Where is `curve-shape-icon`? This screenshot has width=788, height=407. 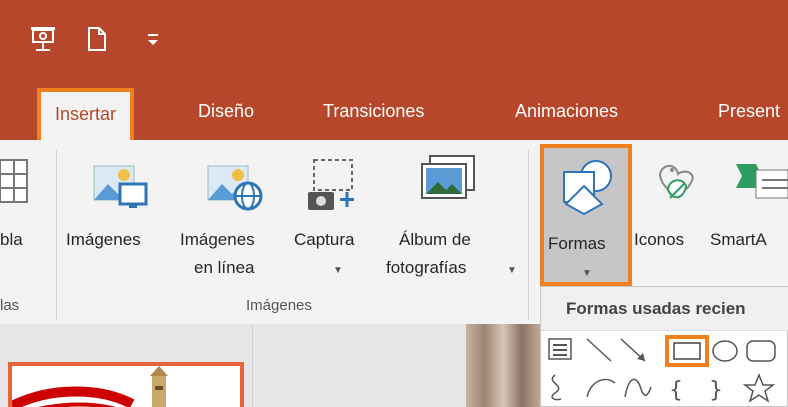 curve-shape-icon is located at coordinates (638, 388).